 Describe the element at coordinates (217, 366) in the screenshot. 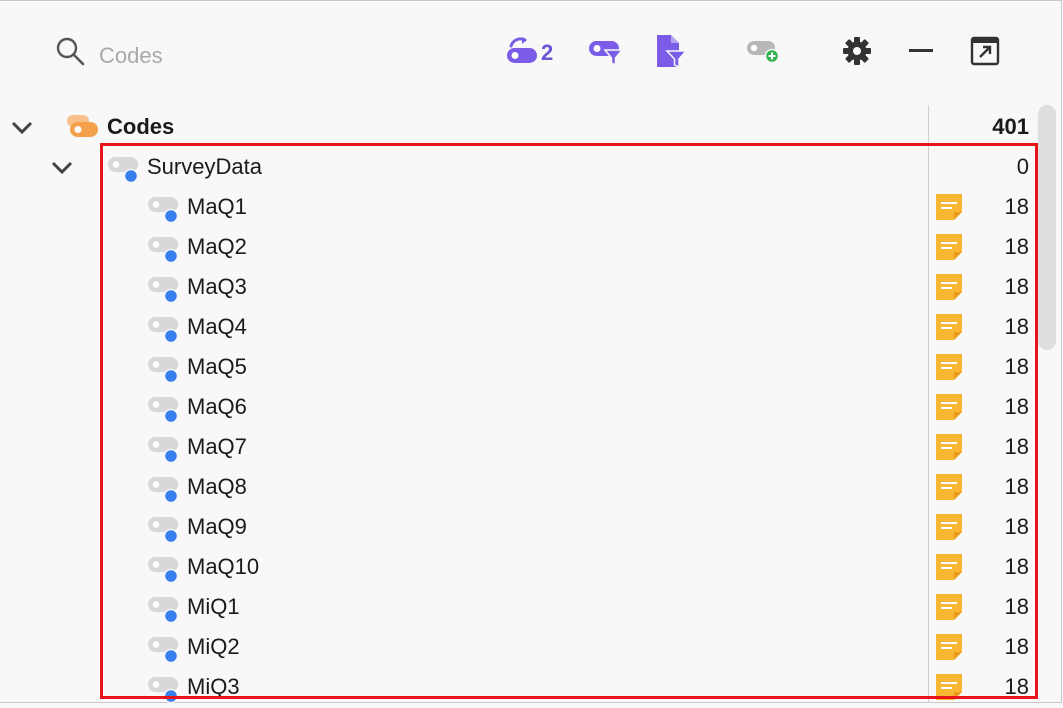

I see `tree-item-label: MaQ5` at that location.